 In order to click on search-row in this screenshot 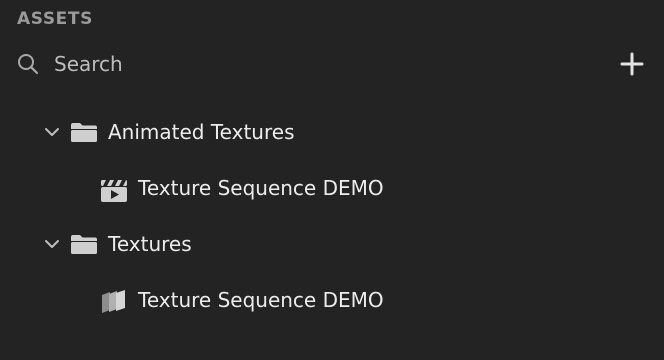, I will do `click(332, 64)`.